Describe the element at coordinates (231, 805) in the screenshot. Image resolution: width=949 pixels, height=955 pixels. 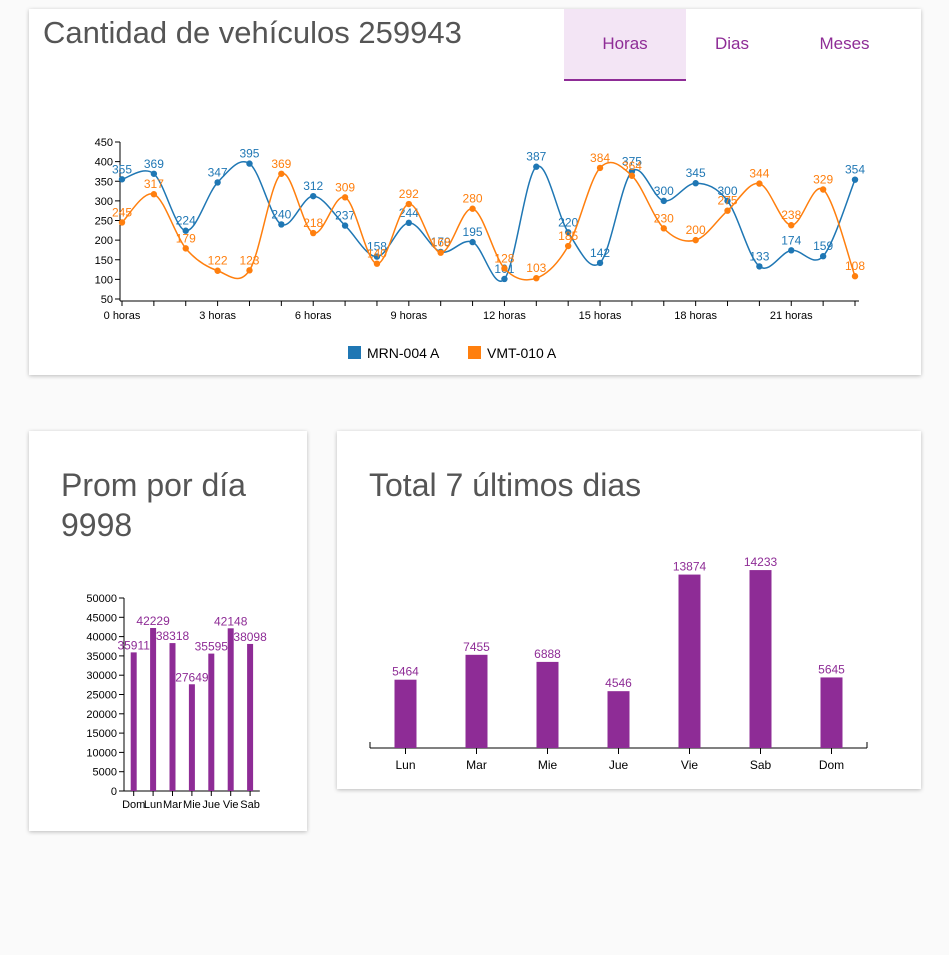
I see `x-tick-label: Vie` at that location.